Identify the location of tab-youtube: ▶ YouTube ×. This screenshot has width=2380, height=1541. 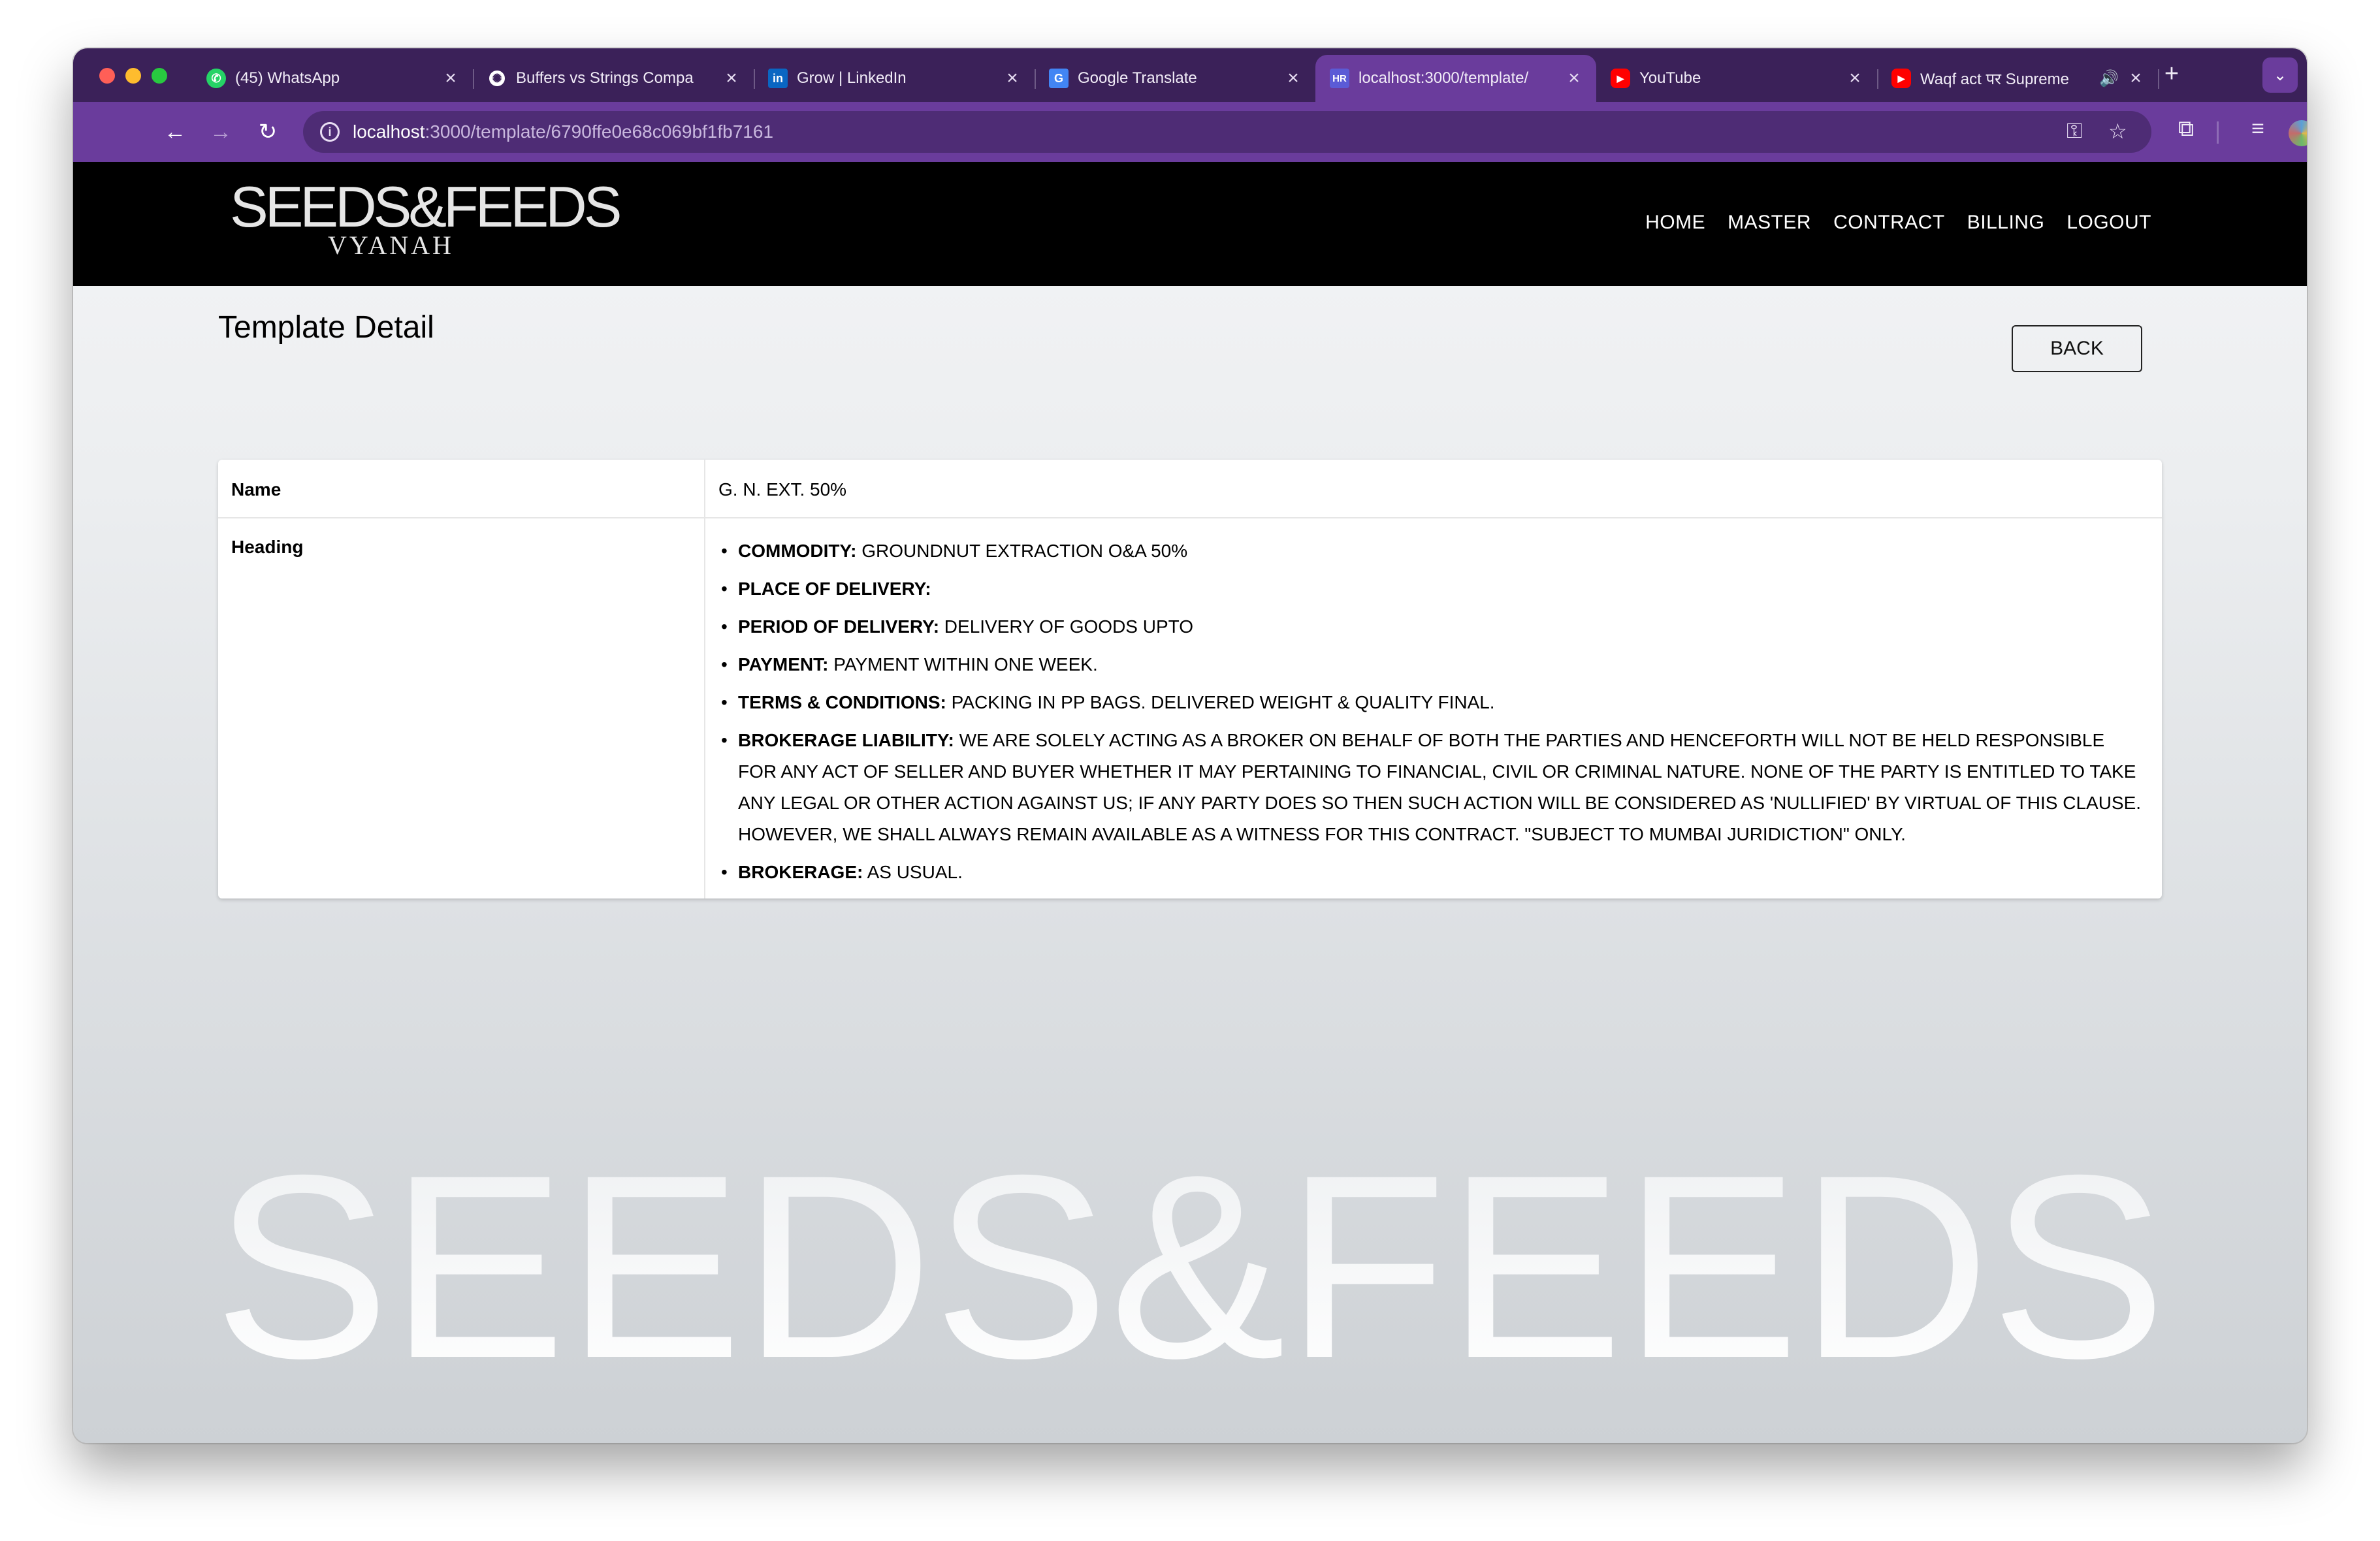
(1737, 78).